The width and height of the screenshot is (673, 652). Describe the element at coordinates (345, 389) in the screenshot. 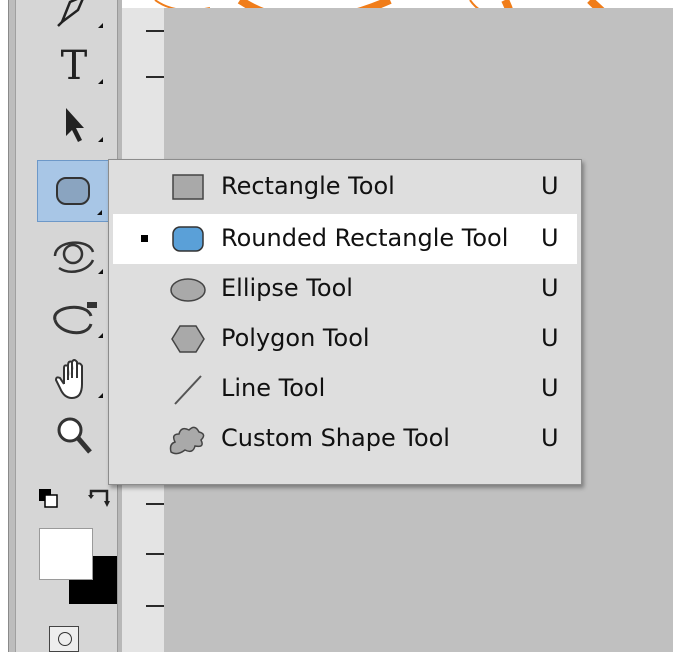

I see `menu-item-line-tool: Line Tool U` at that location.